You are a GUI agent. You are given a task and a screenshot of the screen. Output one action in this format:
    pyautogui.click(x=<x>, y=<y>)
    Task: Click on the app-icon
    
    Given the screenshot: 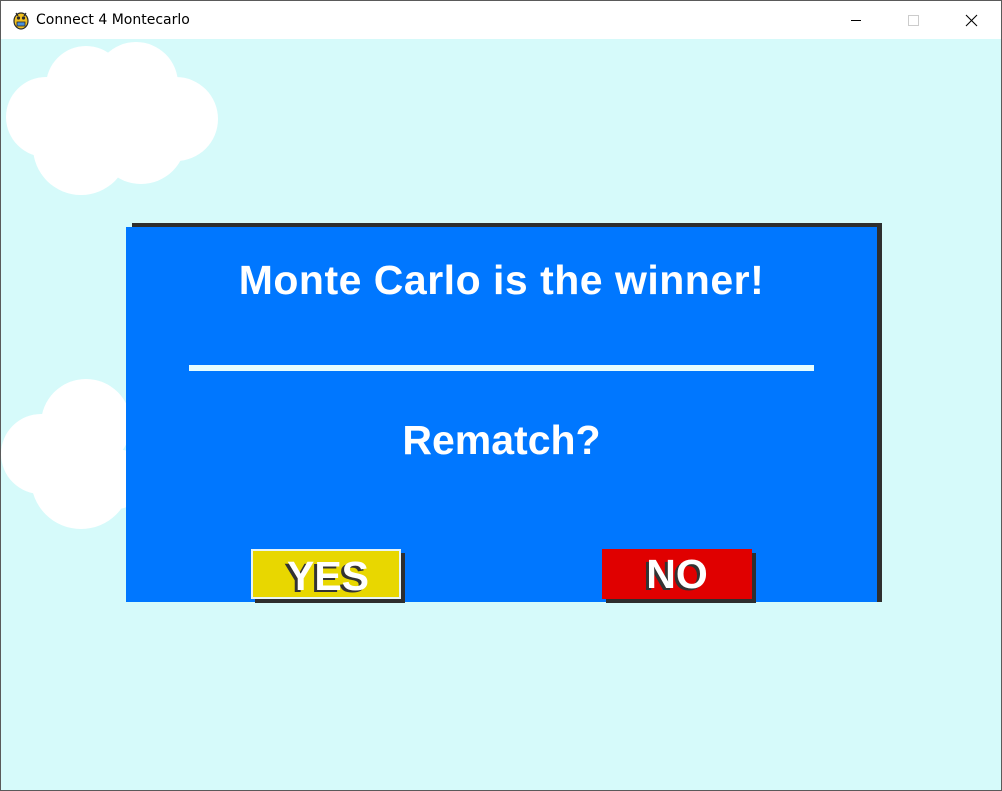 What is the action you would take?
    pyautogui.click(x=21, y=20)
    